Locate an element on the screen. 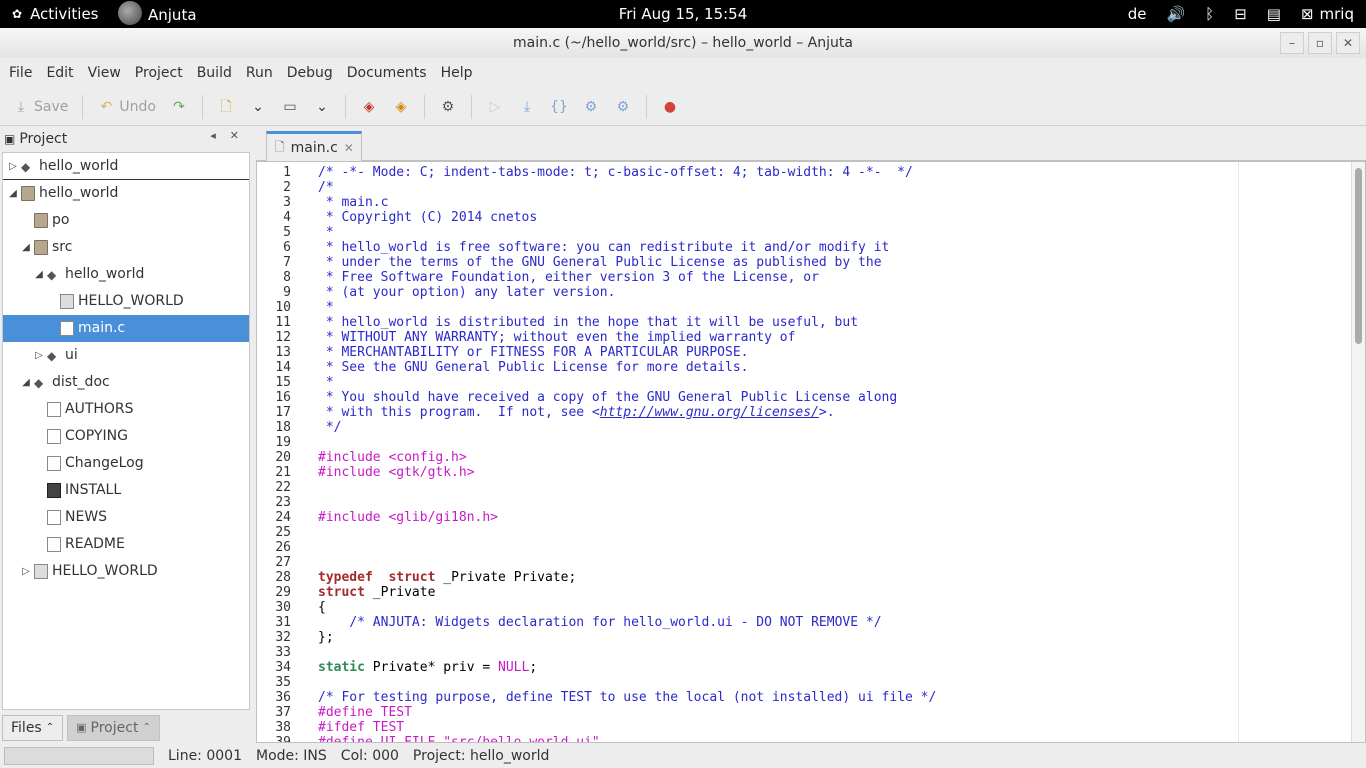  code-line: static Private* priv = NULL; is located at coordinates (427, 667).